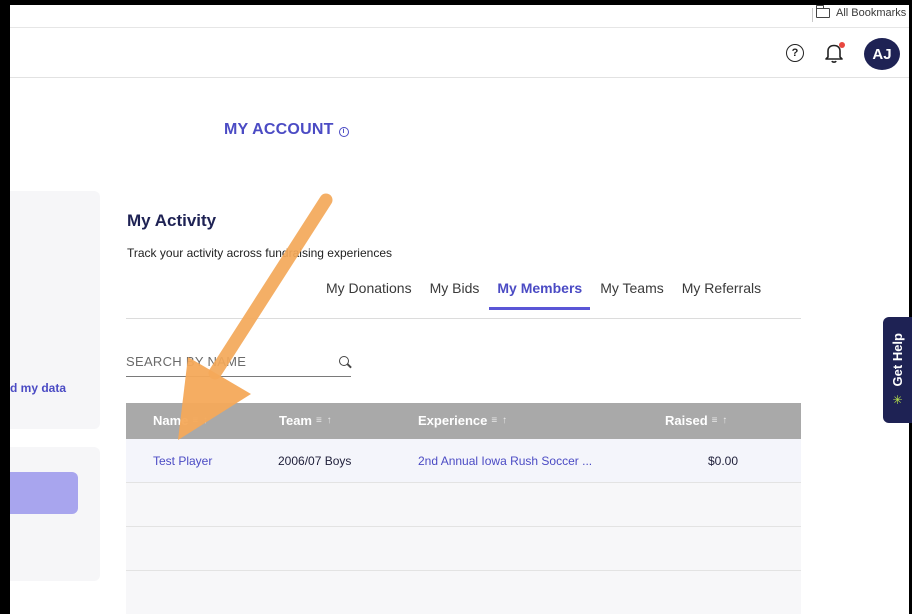 Image resolution: width=912 pixels, height=614 pixels. I want to click on page-title: MY ACCOUNT i, so click(286, 130).